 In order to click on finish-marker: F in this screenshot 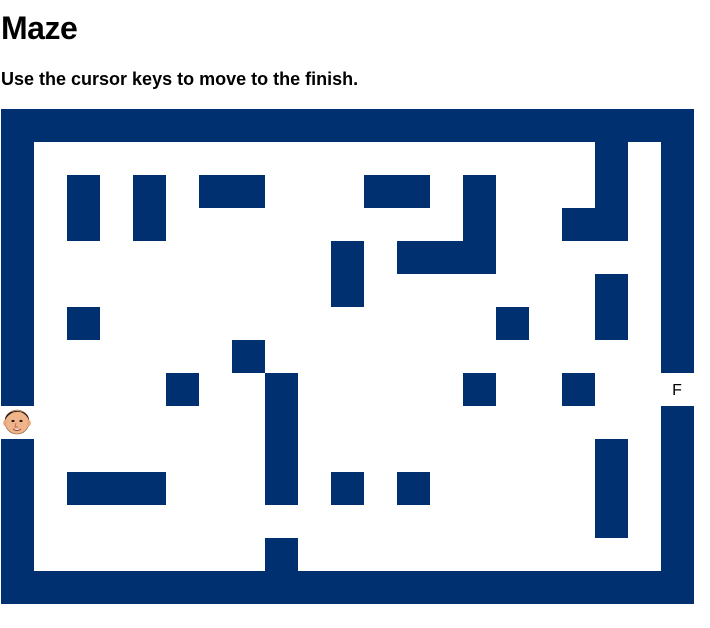, I will do `click(677, 390)`.